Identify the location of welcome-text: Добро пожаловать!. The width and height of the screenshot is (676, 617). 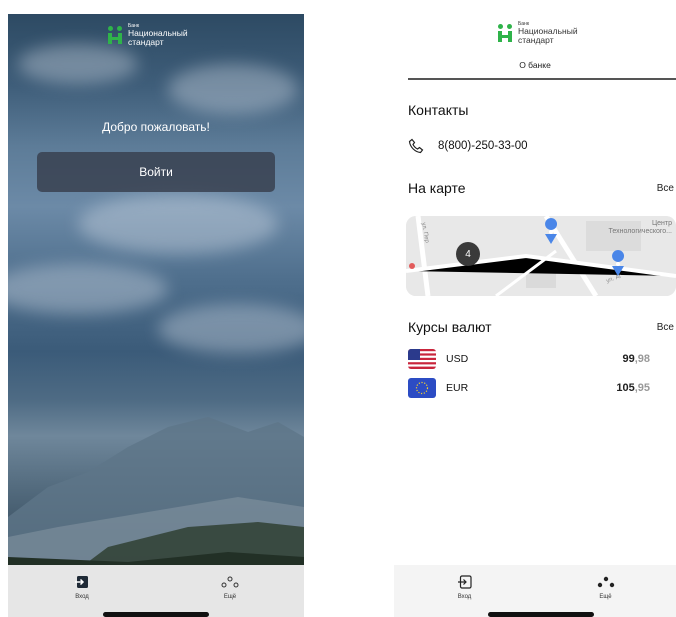
(156, 127).